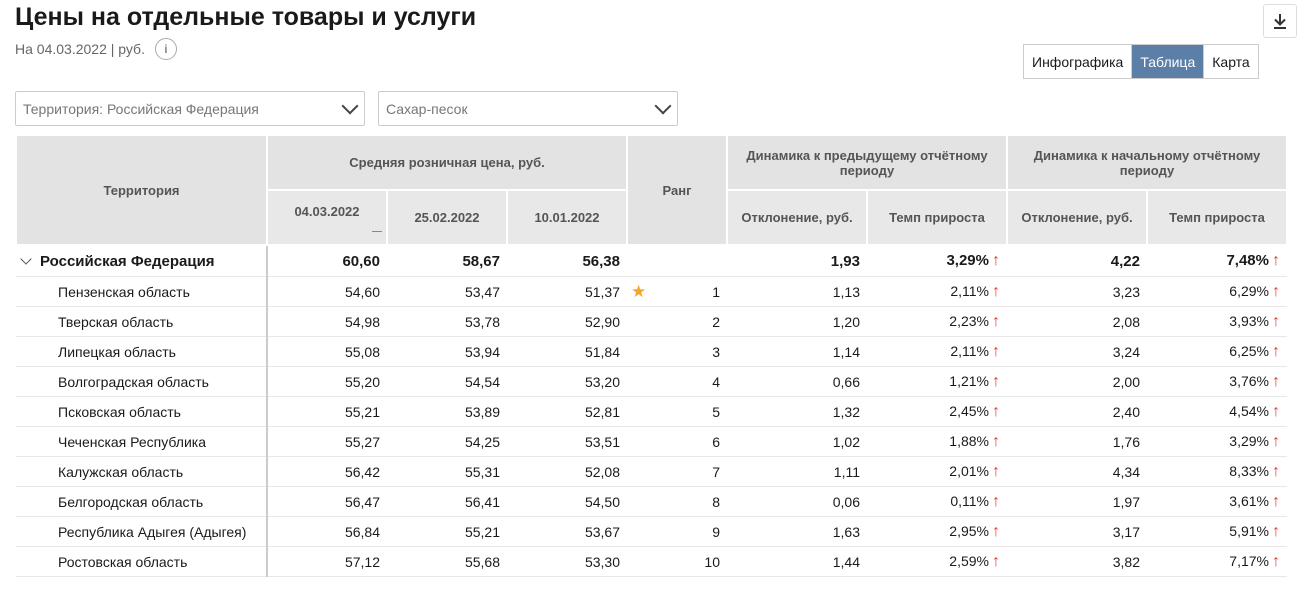 This screenshot has width=1306, height=594. Describe the element at coordinates (677, 321) in the screenshot. I see `cell-rank: 2` at that location.